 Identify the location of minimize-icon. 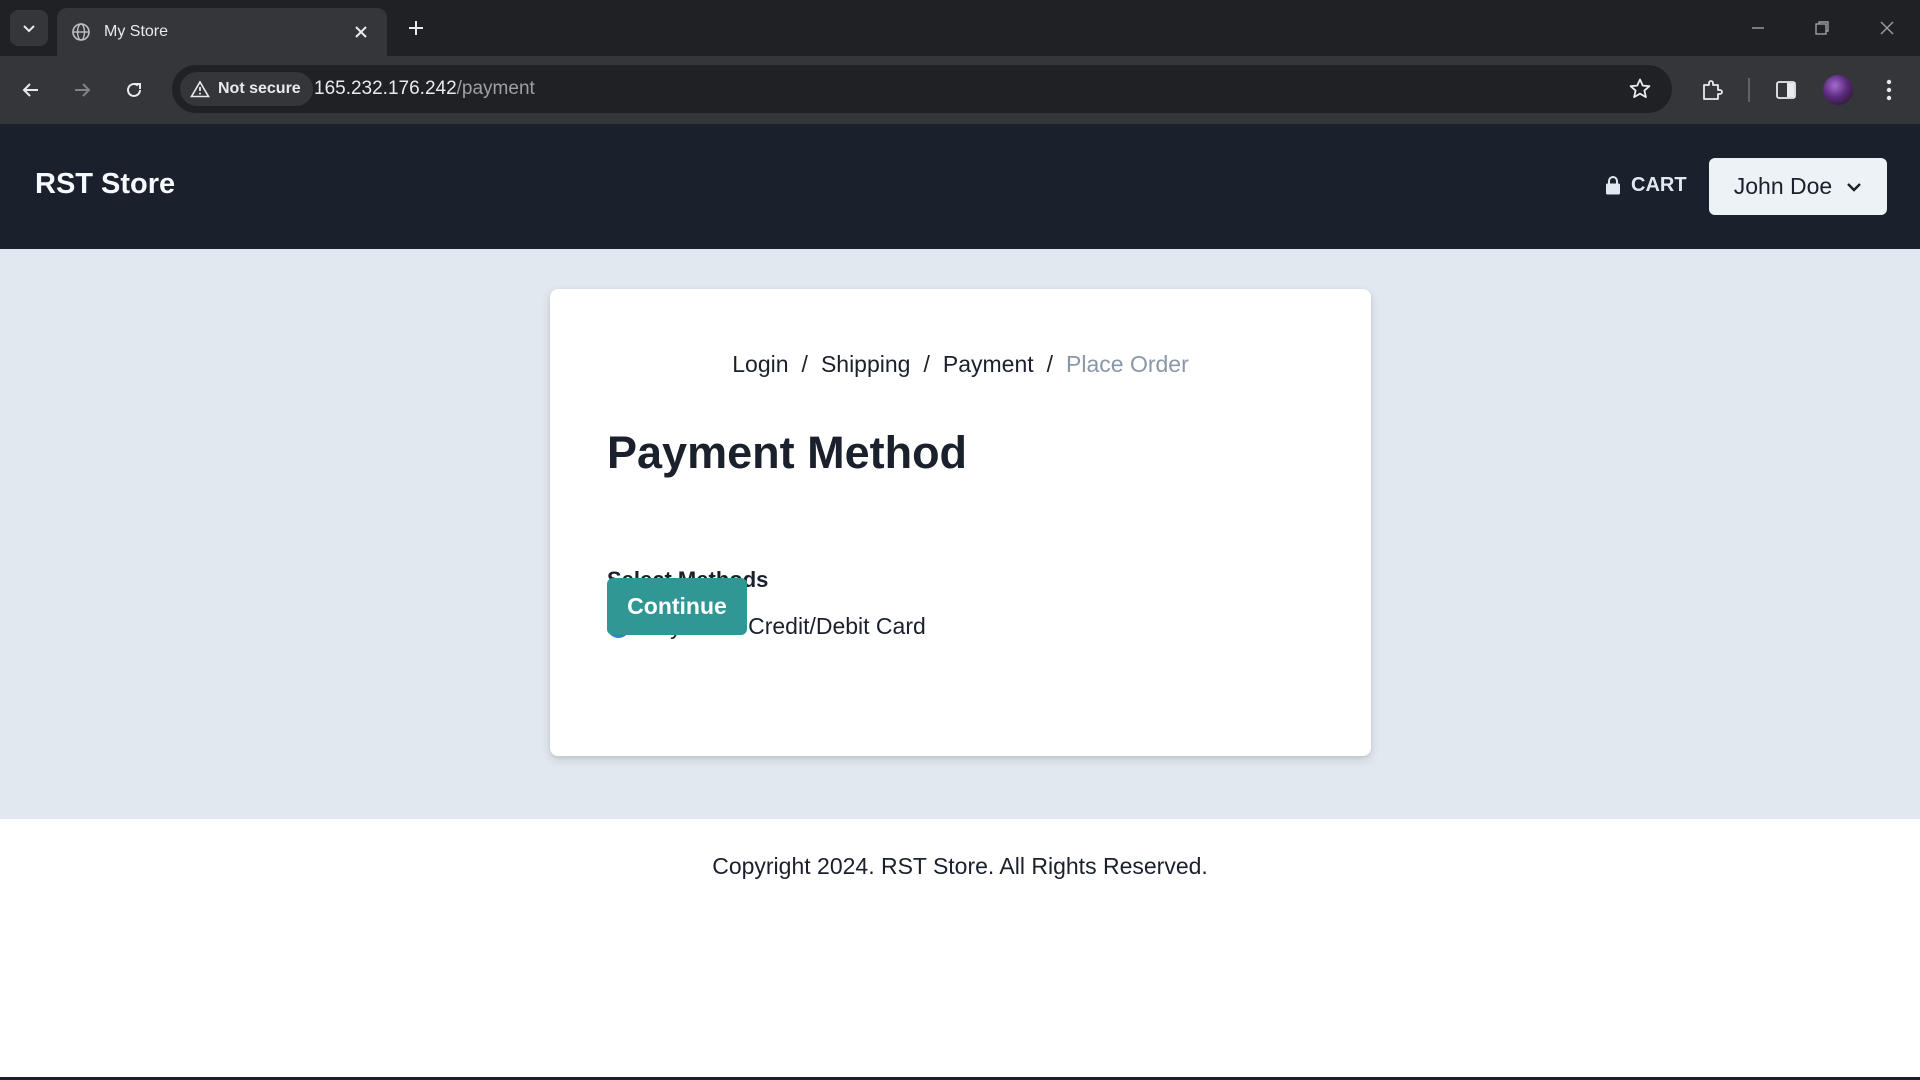
(1758, 28).